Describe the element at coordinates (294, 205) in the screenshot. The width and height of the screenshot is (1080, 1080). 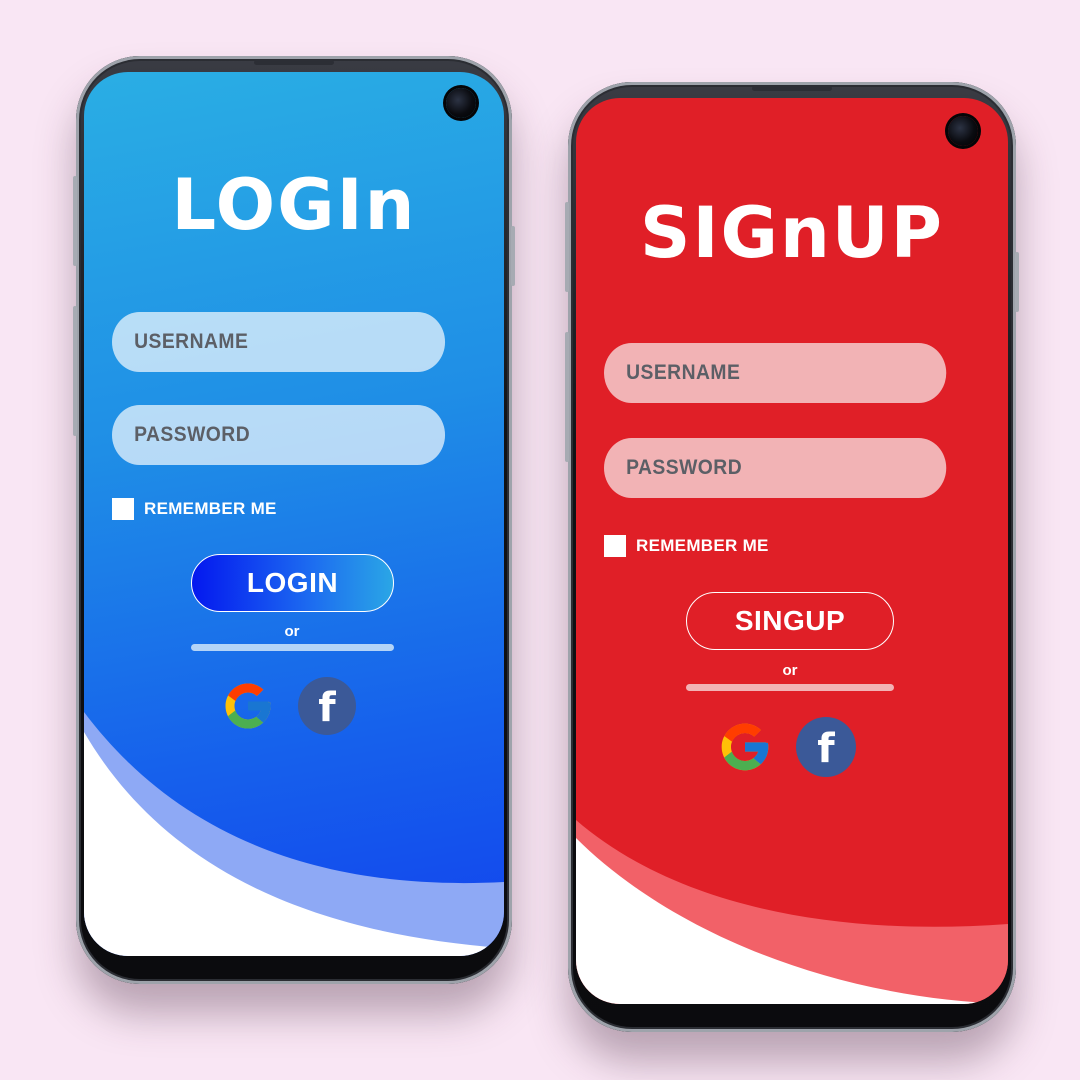
I see `page-title: LOGIn` at that location.